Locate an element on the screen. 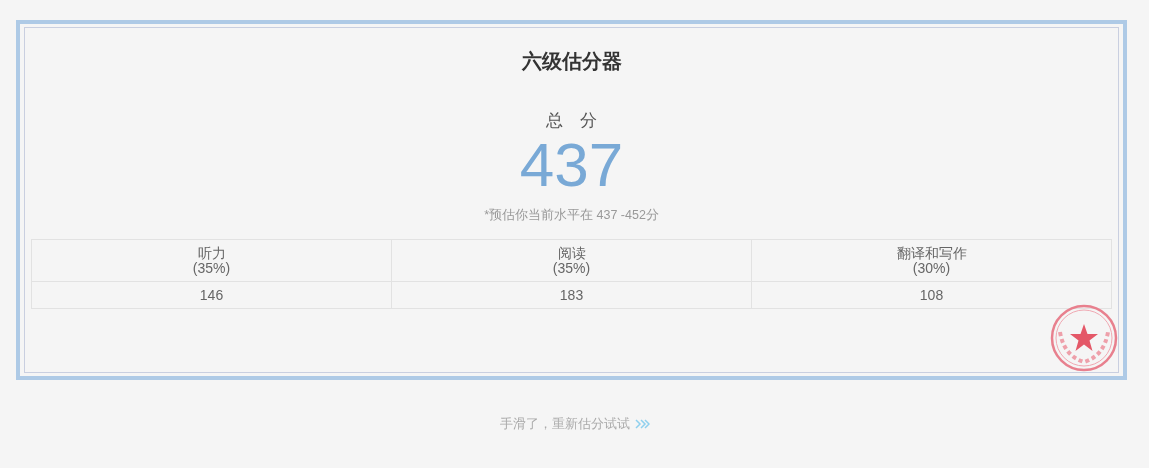  total-label: 总 分 is located at coordinates (571, 121).